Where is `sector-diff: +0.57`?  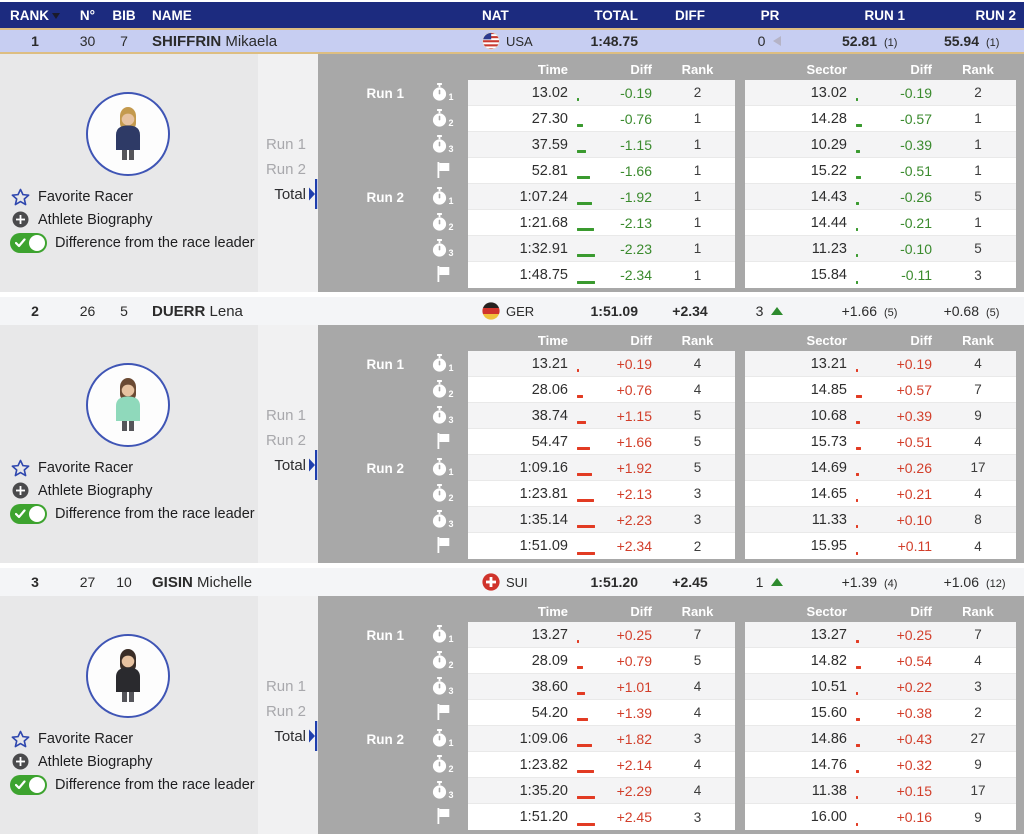
sector-diff: +0.57 is located at coordinates (905, 390).